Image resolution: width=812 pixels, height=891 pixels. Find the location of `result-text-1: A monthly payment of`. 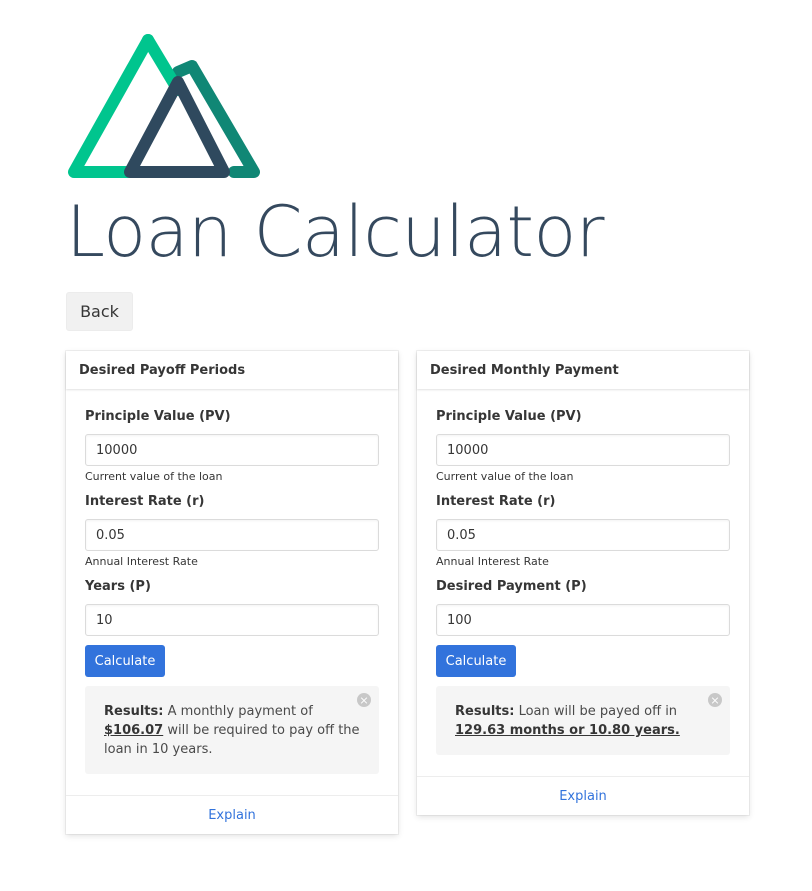

result-text-1: A monthly payment of is located at coordinates (238, 711).